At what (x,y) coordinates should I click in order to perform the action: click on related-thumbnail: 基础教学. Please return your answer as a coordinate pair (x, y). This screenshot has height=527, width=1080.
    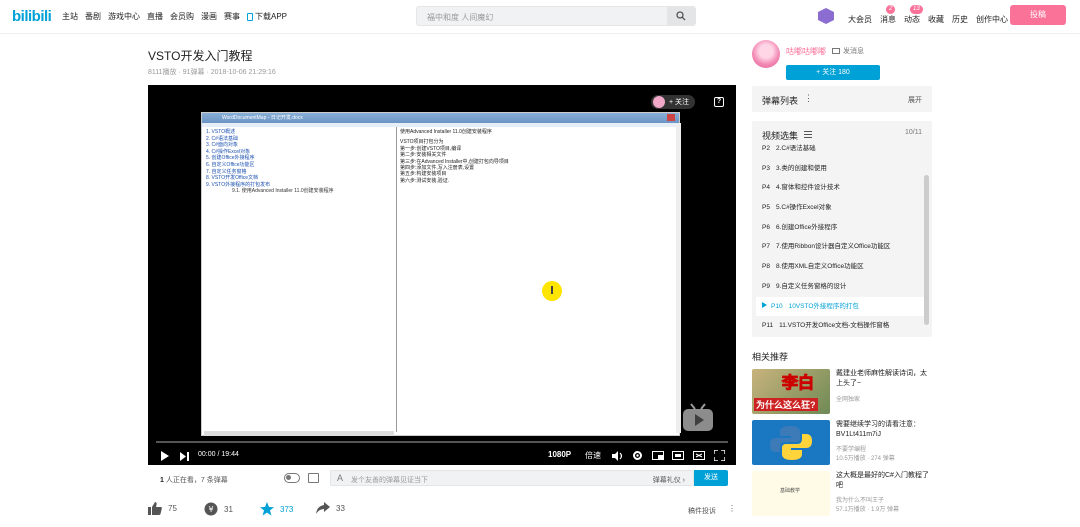
    Looking at the image, I should click on (791, 493).